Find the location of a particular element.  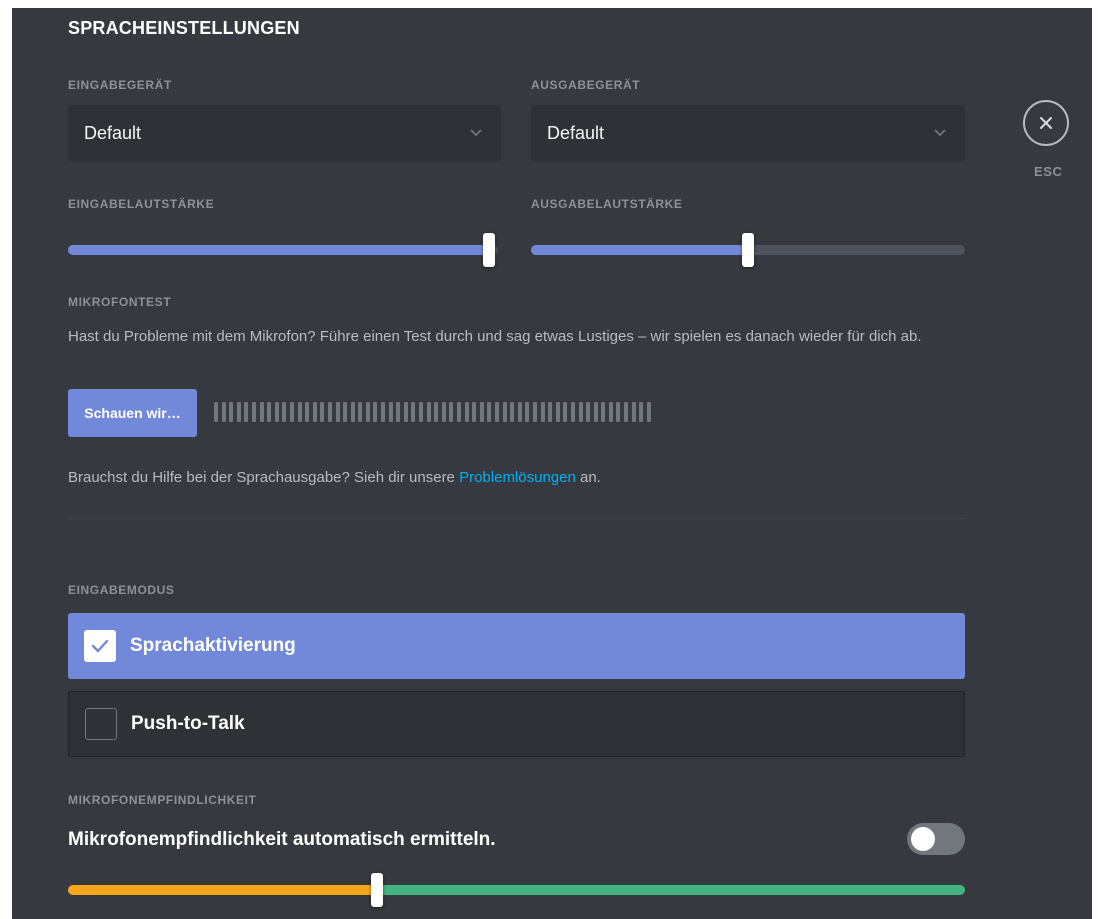

input-device-value: Default is located at coordinates (113, 133).